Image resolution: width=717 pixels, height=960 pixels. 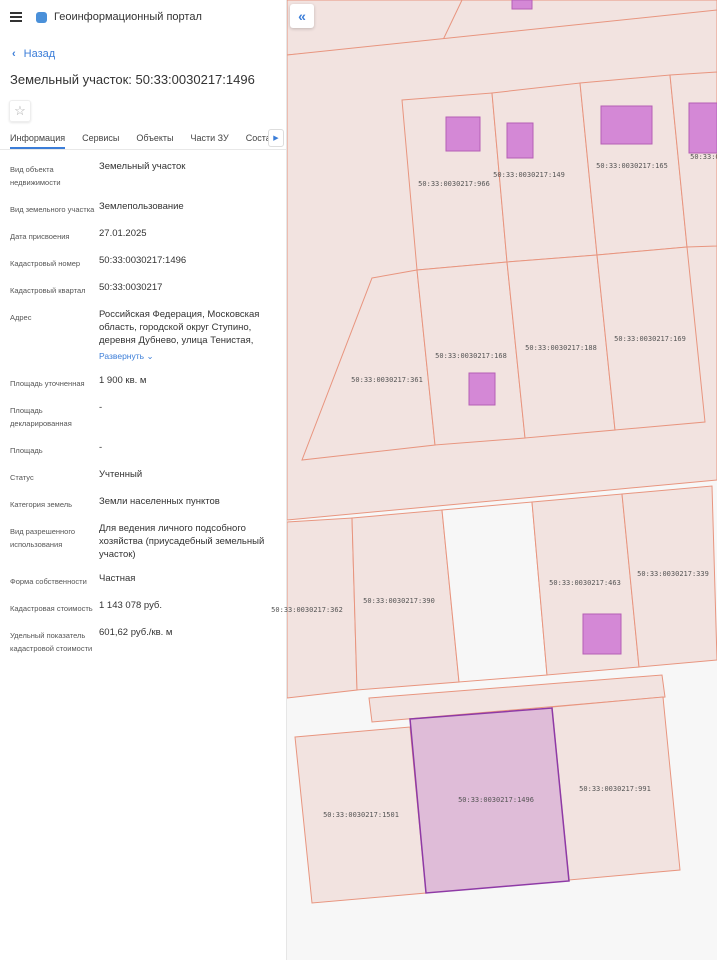 I want to click on favorite-star-icon: ☆, so click(x=20, y=111).